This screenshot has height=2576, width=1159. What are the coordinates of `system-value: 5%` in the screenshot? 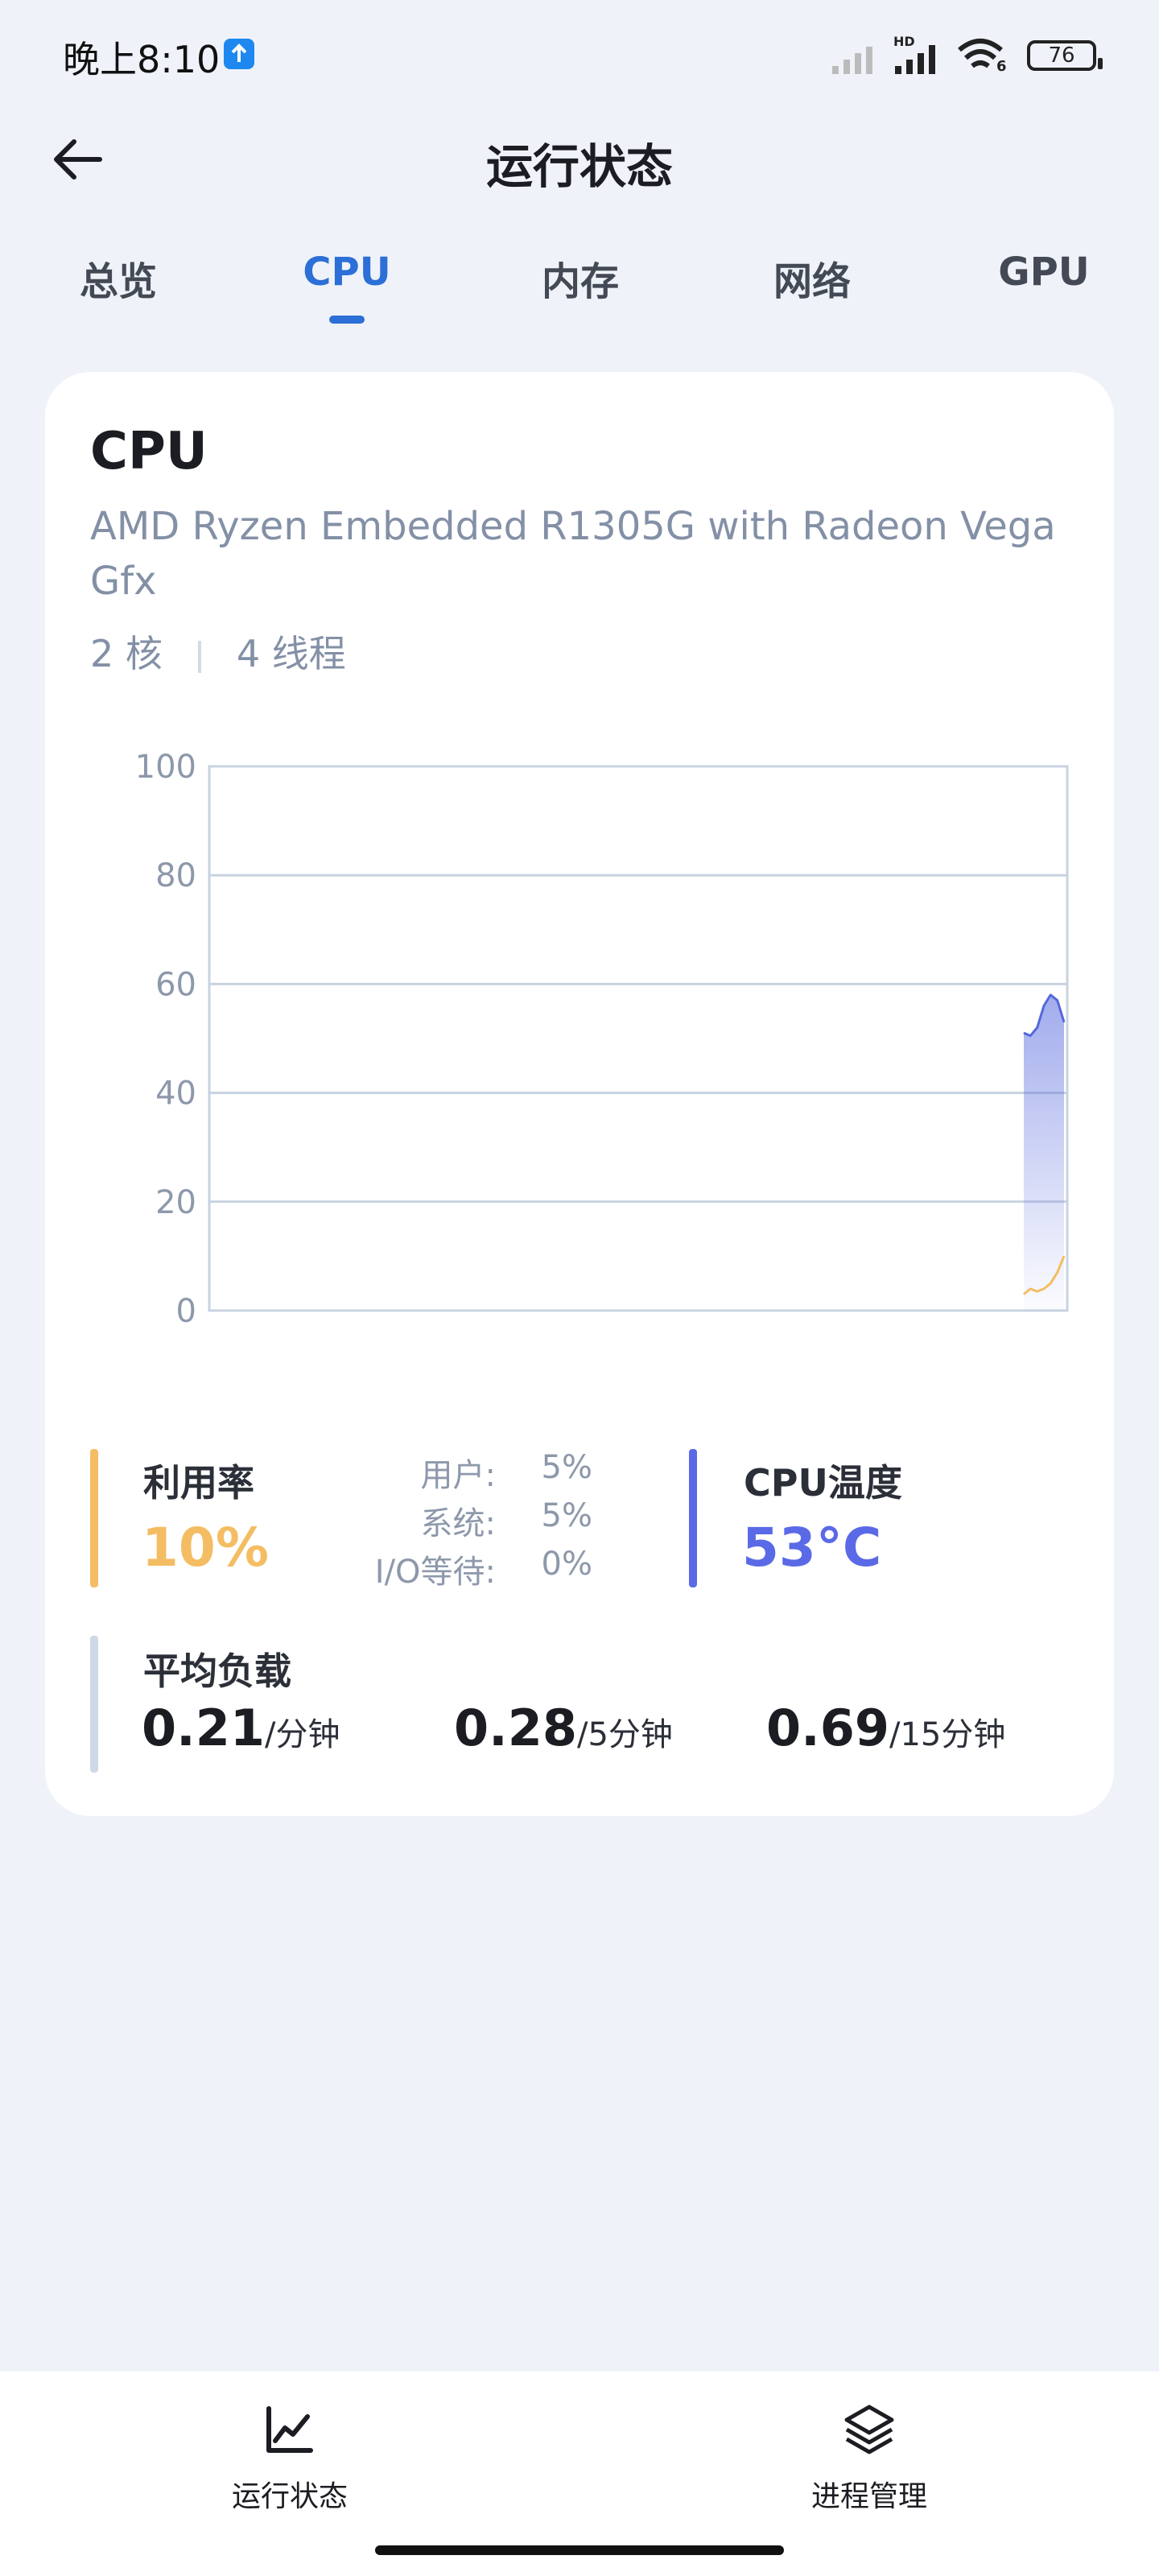 It's located at (566, 1515).